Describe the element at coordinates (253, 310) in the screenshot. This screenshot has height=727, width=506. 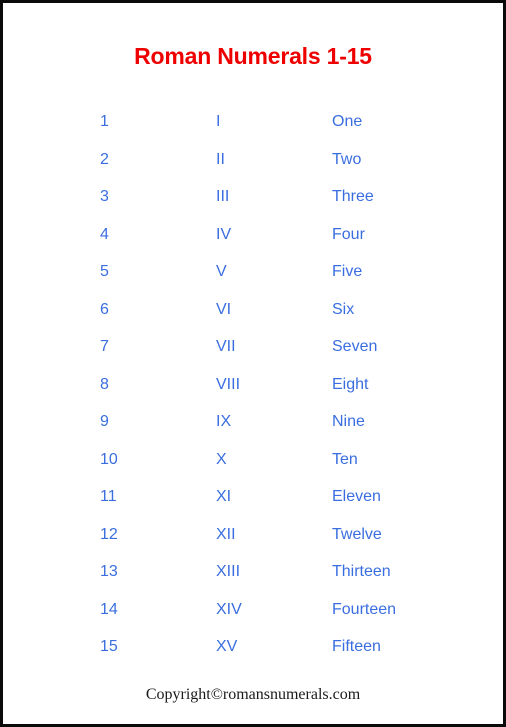
I see `table-row: 6 VI Six` at that location.